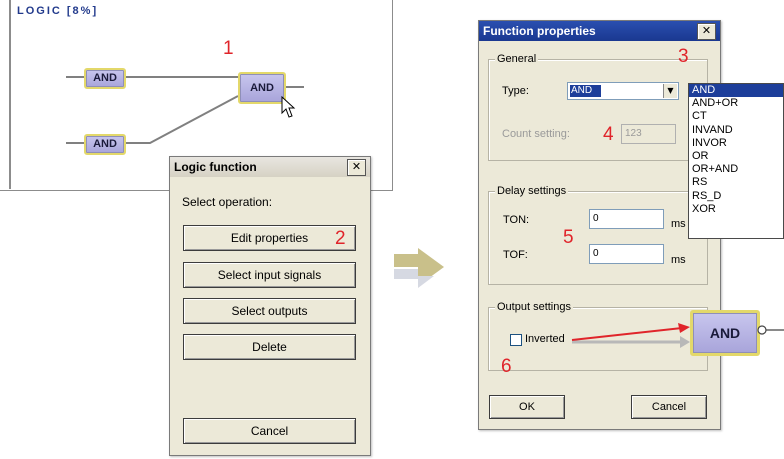  I want to click on inverted-label: Inverted, so click(545, 339).